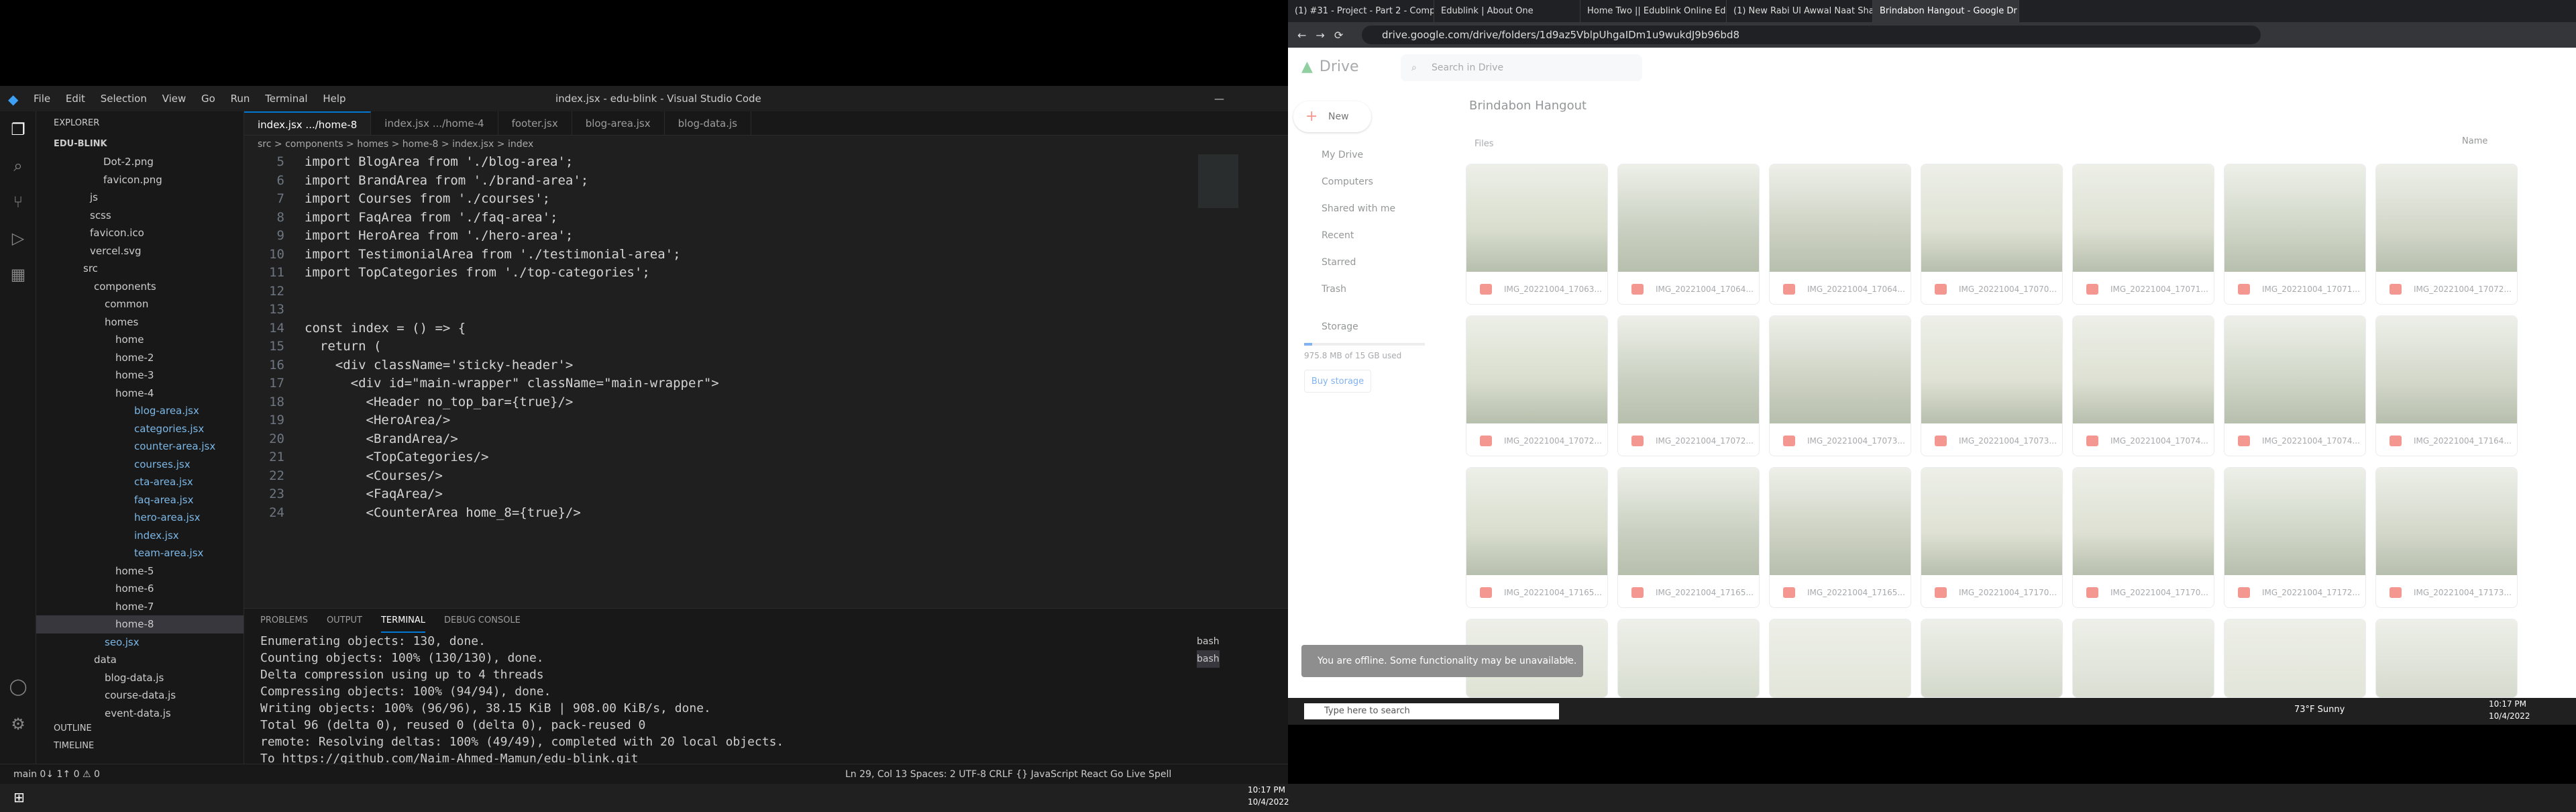 The height and width of the screenshot is (812, 2576). Describe the element at coordinates (18, 724) in the screenshot. I see `gear-icon: ⚙` at that location.